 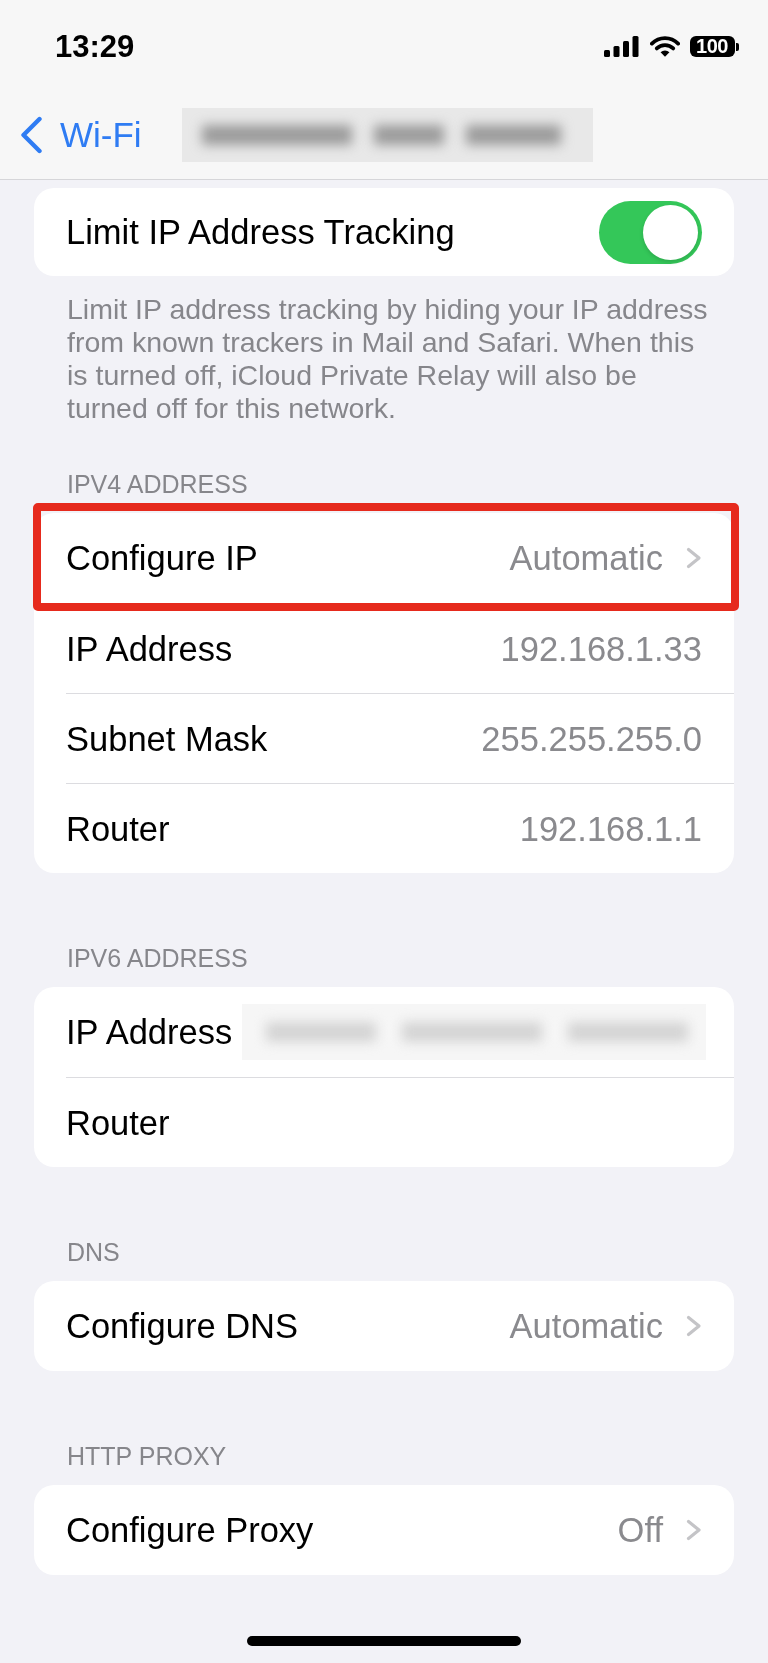 What do you see at coordinates (601, 648) in the screenshot?
I see `row-value: 192.168.1.33` at bounding box center [601, 648].